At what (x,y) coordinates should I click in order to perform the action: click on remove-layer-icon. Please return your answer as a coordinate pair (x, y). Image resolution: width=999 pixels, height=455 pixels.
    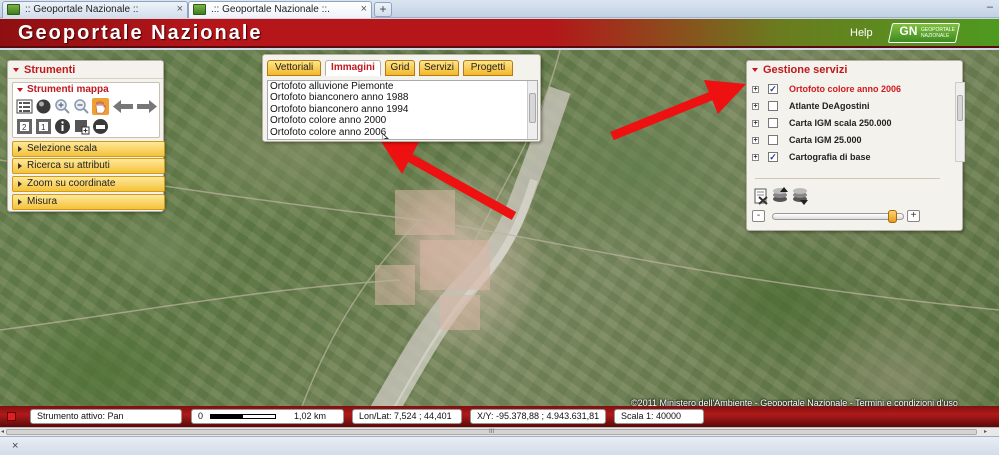
    Looking at the image, I should click on (761, 196).